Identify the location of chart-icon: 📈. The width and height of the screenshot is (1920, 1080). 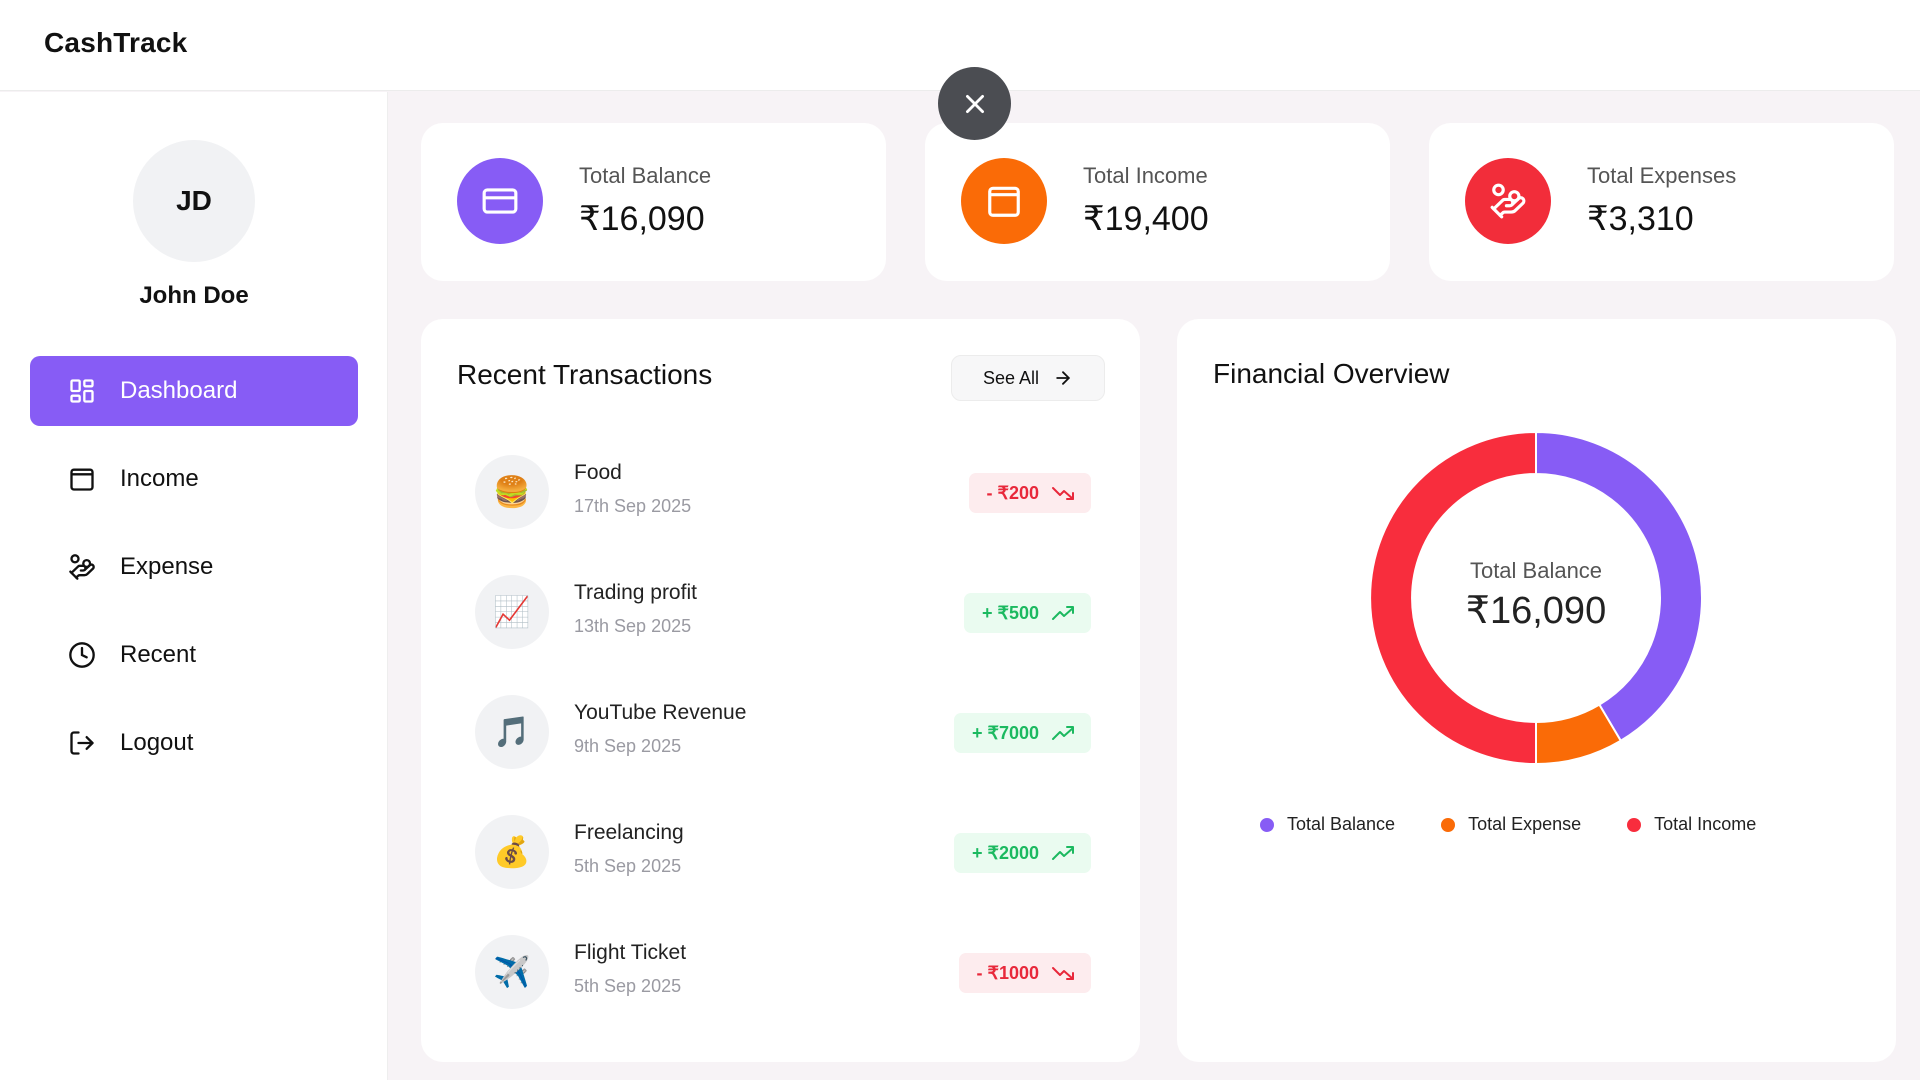
(512, 612).